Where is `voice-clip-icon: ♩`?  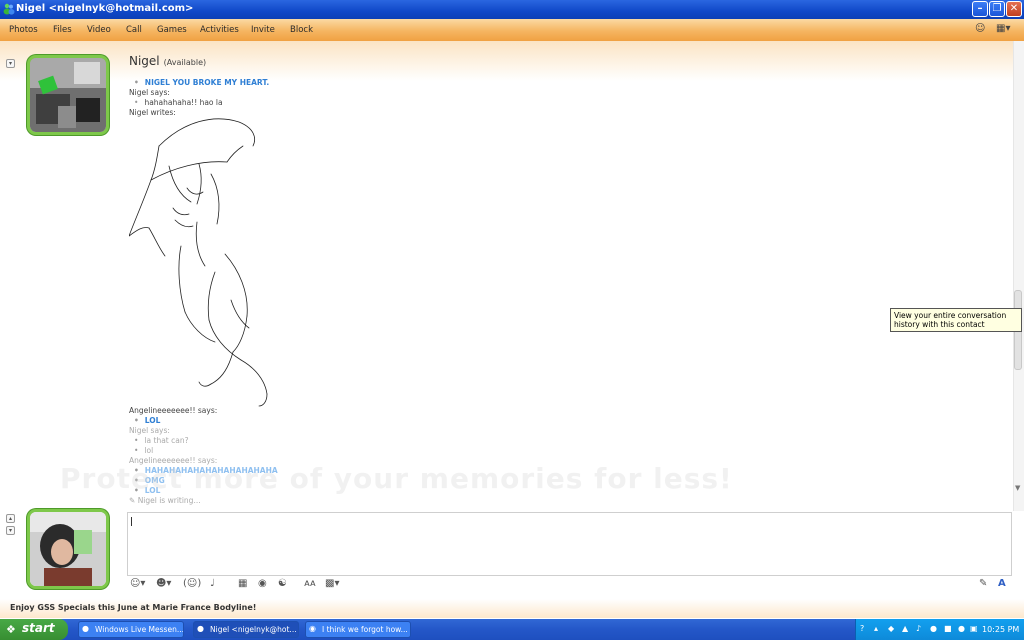 voice-clip-icon: ♩ is located at coordinates (212, 583).